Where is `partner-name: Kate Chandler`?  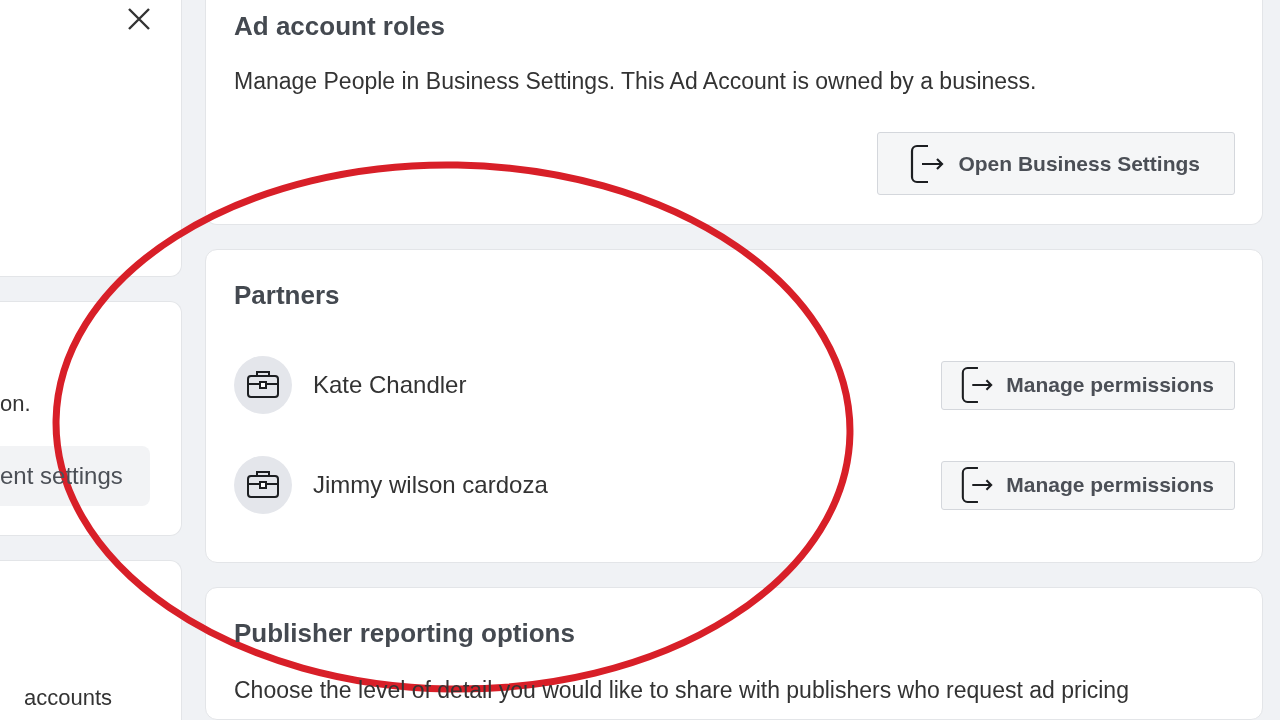
partner-name: Kate Chandler is located at coordinates (390, 385).